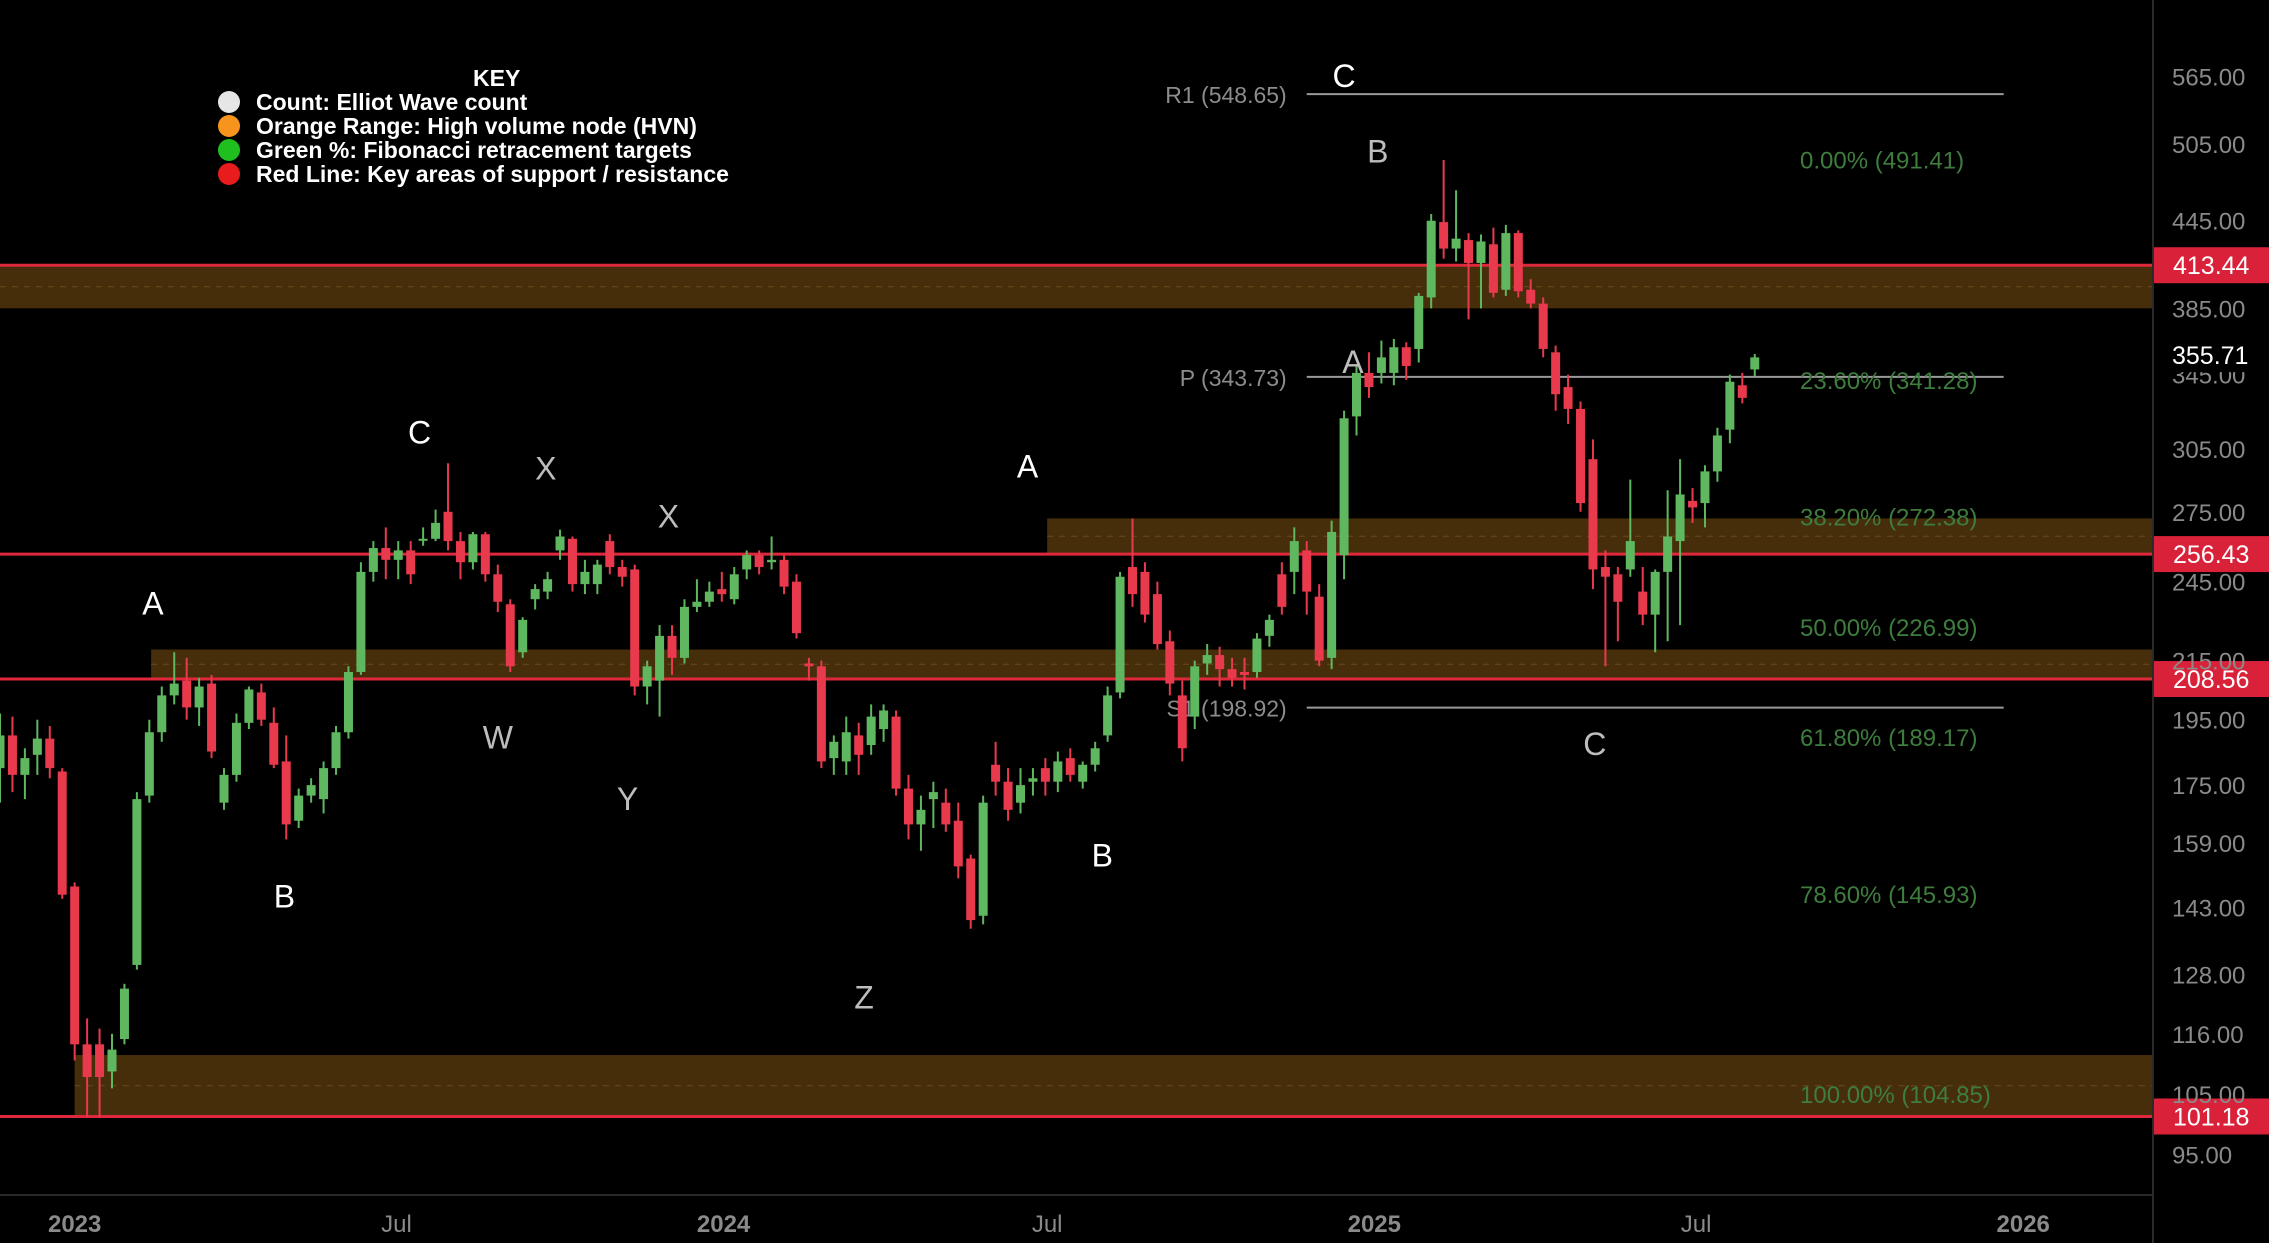 This screenshot has width=2269, height=1243. I want to click on hvn-zone, so click(1076, 287).